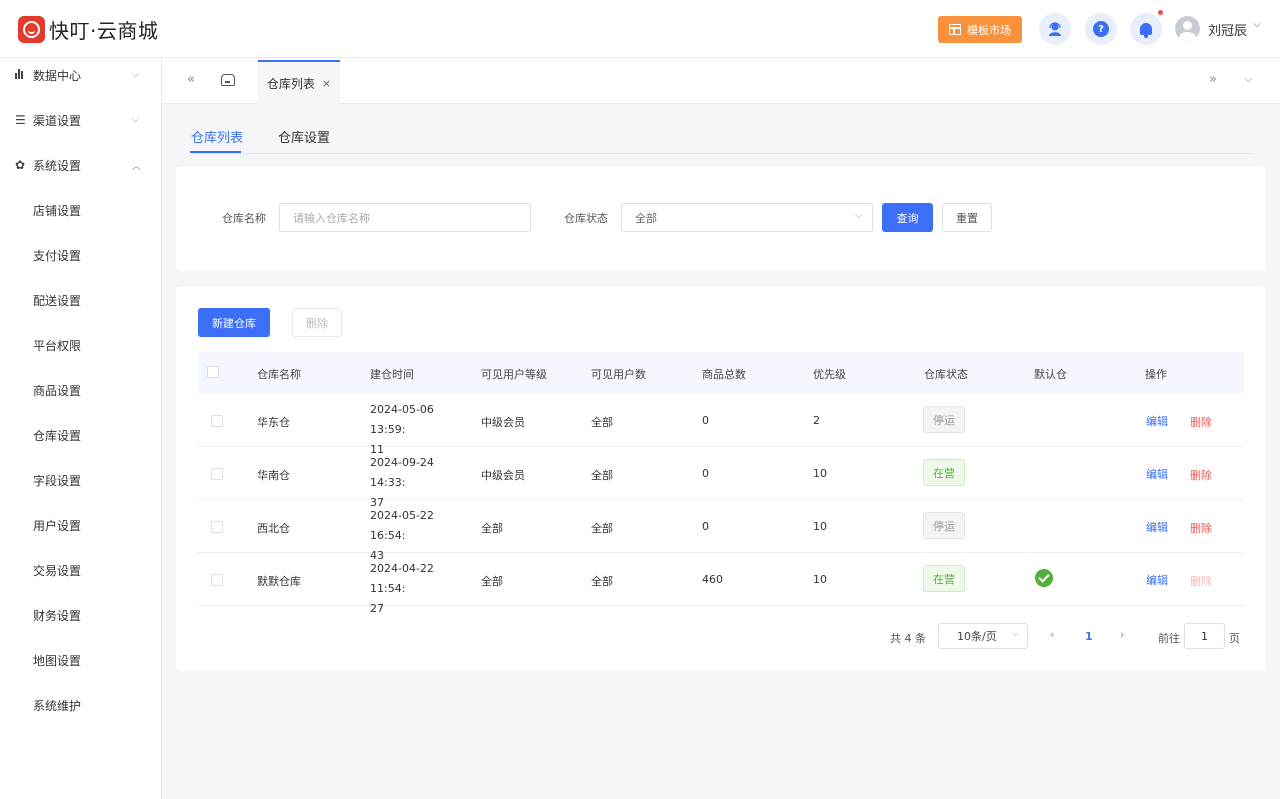  I want to click on sidebar-item-fields: 字段设置, so click(57, 480).